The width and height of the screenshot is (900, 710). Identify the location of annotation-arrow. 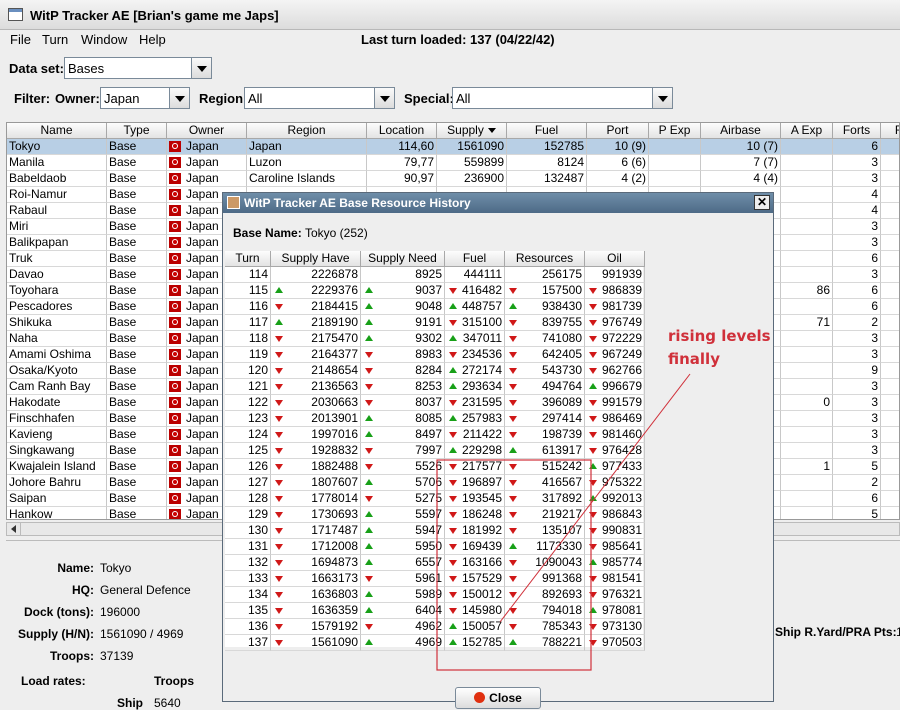
(595, 498).